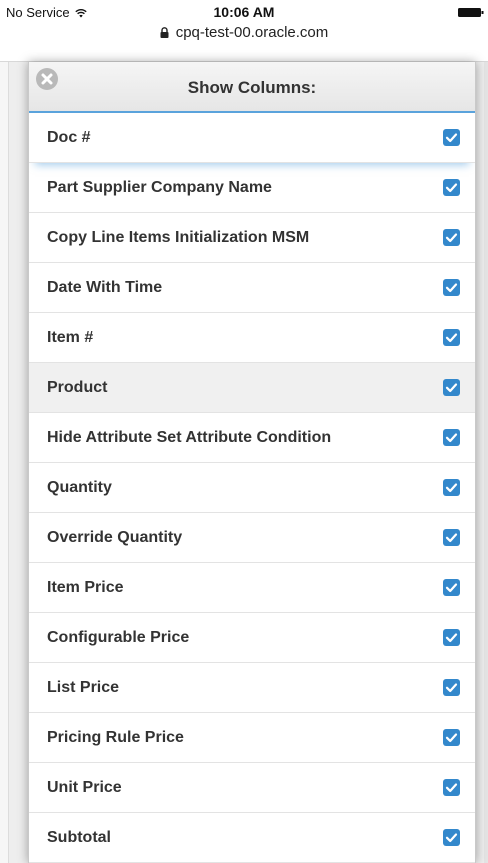 The height and width of the screenshot is (863, 488). I want to click on url-bar: cpq-test-00.oracle.com, so click(244, 32).